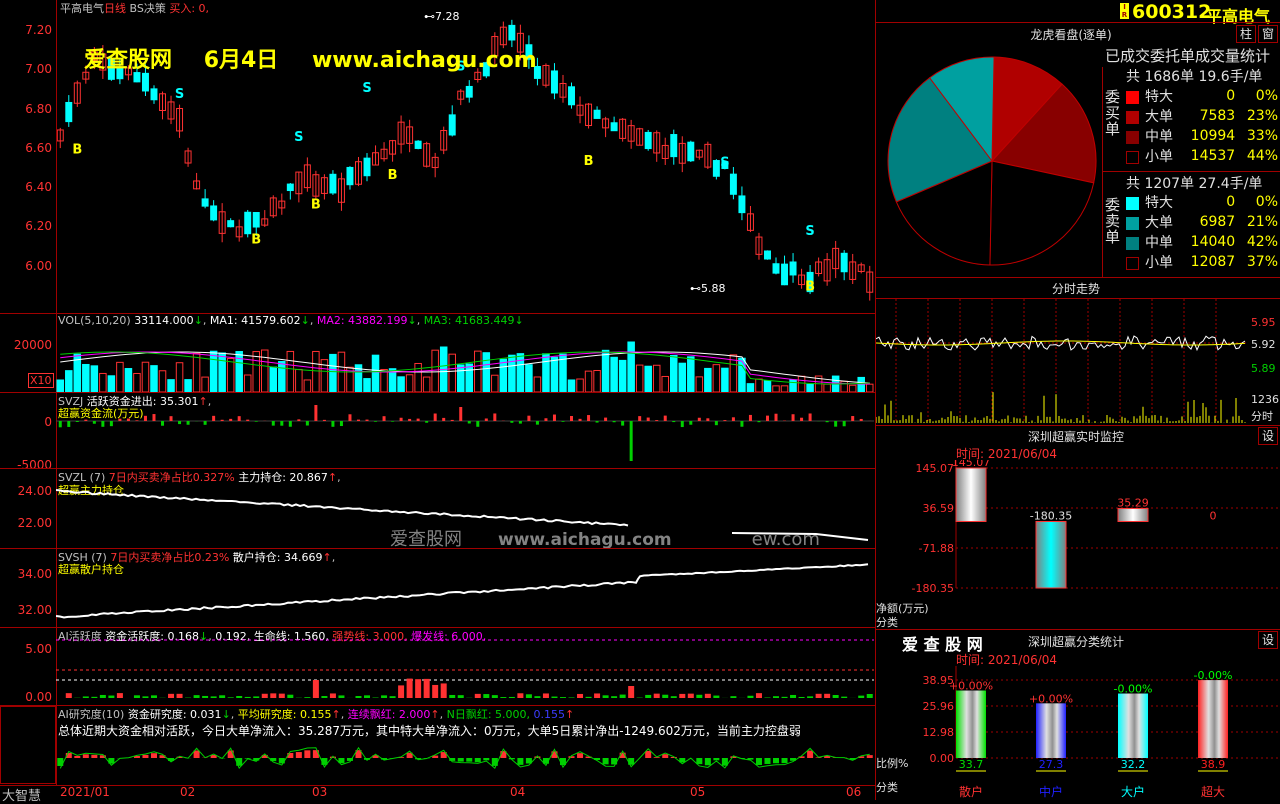  I want to click on stats-count: 0, so click(1206, 96).